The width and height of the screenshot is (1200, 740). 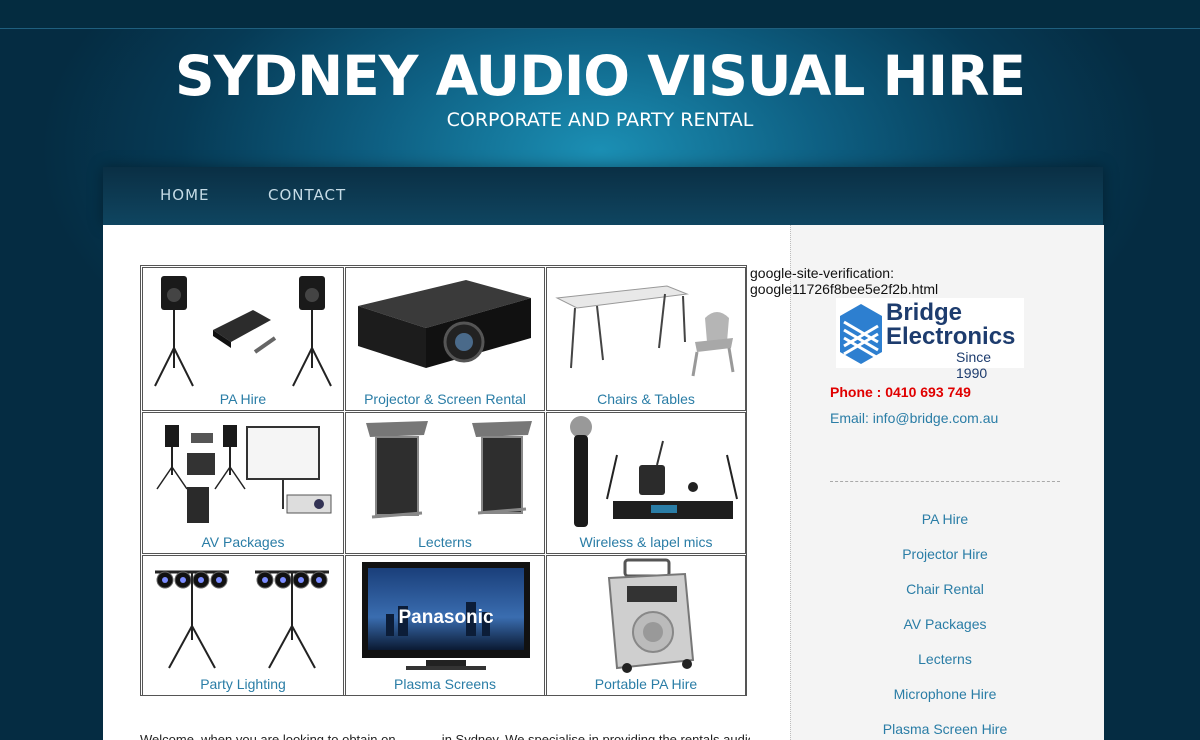 I want to click on logo-text-line2: Electronics, so click(x=951, y=336).